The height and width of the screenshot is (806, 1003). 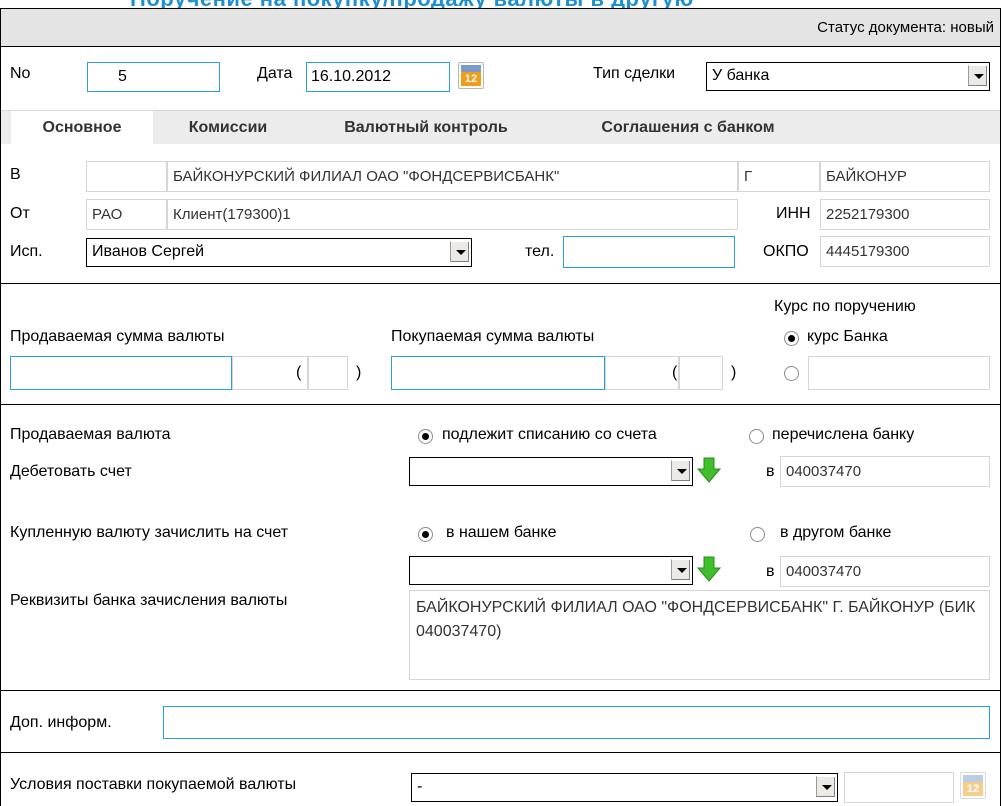 What do you see at coordinates (420, 786) in the screenshot?
I see `delivery-terms-value: -` at bounding box center [420, 786].